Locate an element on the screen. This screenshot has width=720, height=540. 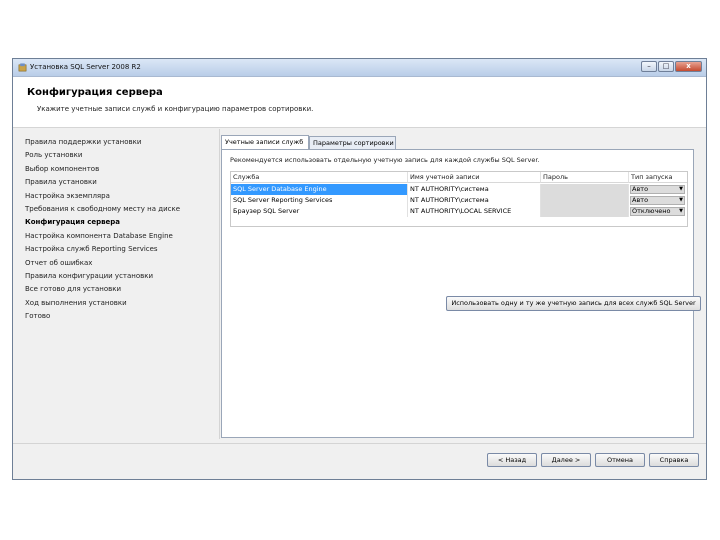
cancel-button: Отмена is located at coordinates (620, 460).